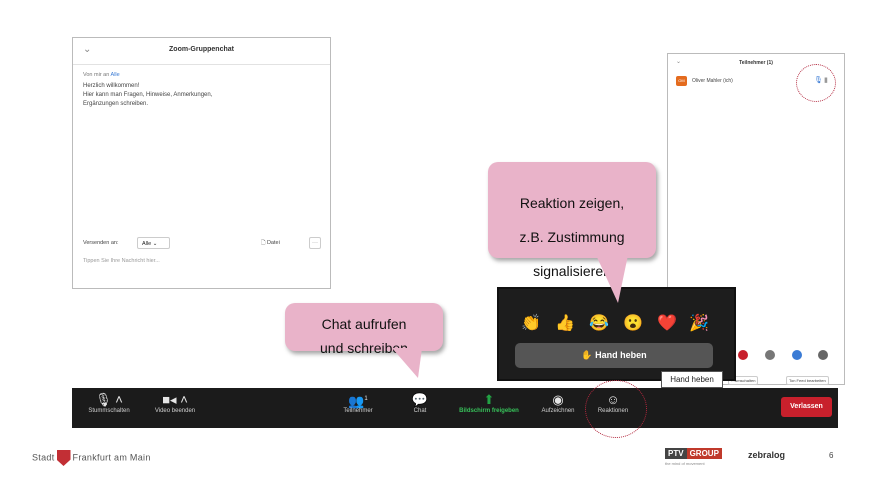 Image resolution: width=870 pixels, height=483 pixels. What do you see at coordinates (175, 408) in the screenshot?
I see `stop-video-button: ■◂ ˄ Video beenden` at bounding box center [175, 408].